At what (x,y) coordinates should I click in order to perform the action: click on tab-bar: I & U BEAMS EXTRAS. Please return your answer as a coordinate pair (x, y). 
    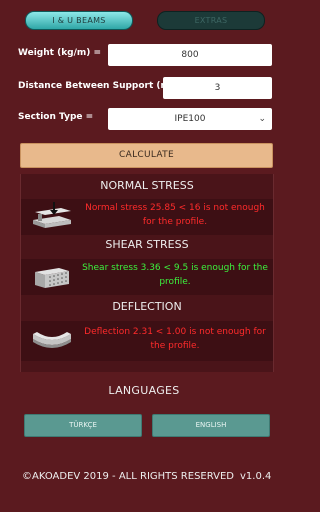
    Looking at the image, I should click on (144, 21).